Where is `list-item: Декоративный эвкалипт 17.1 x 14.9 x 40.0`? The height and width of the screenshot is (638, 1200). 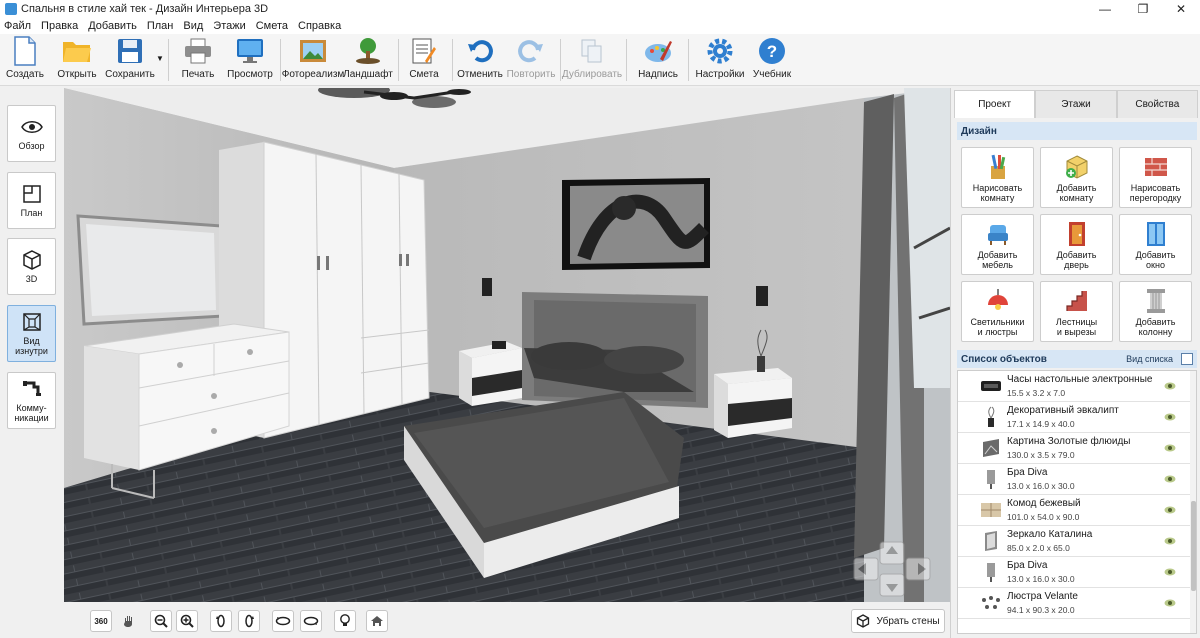 list-item: Декоративный эвкалипт 17.1 x 14.9 x 40.0 is located at coordinates (1077, 417).